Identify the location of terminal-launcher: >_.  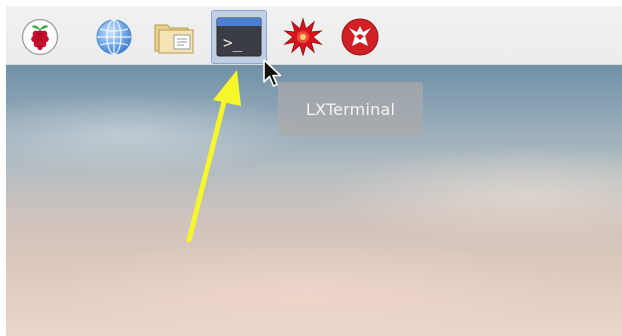
(239, 37).